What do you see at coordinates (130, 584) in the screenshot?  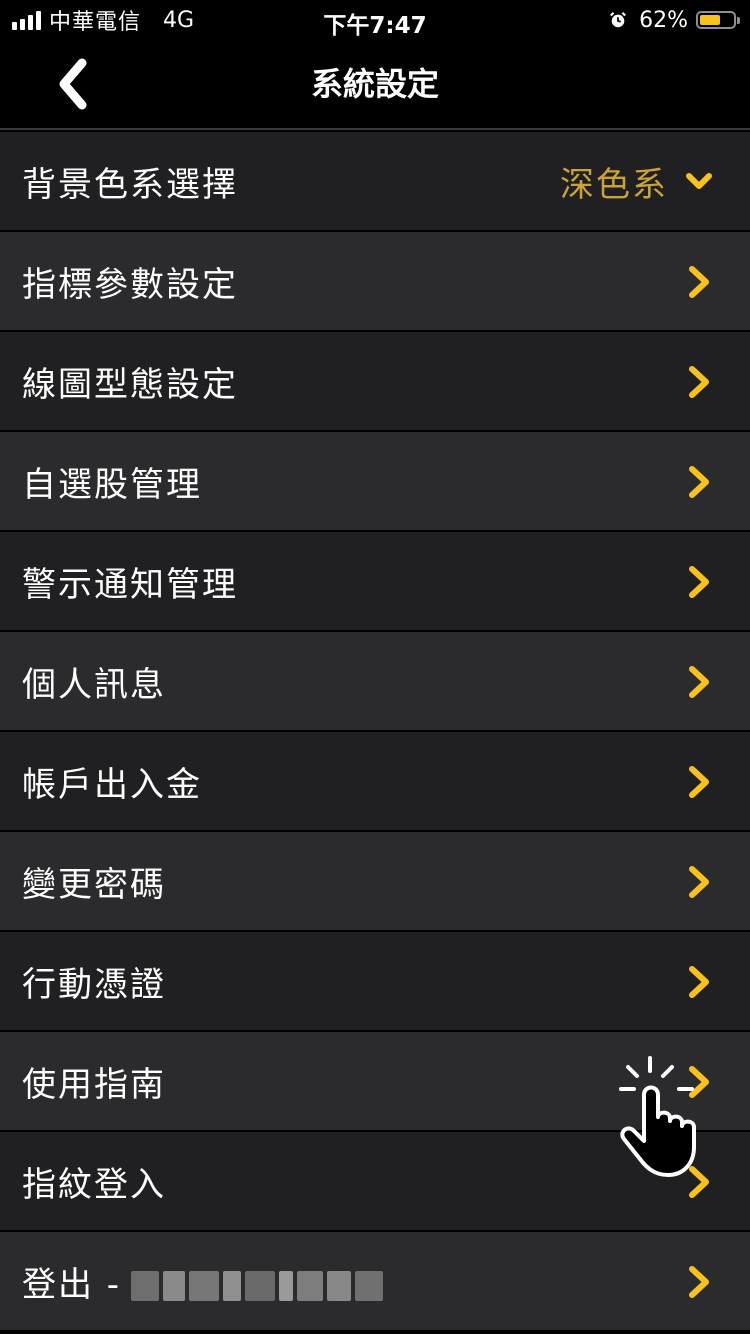 I see `menu-item-label: 警示通知管理` at bounding box center [130, 584].